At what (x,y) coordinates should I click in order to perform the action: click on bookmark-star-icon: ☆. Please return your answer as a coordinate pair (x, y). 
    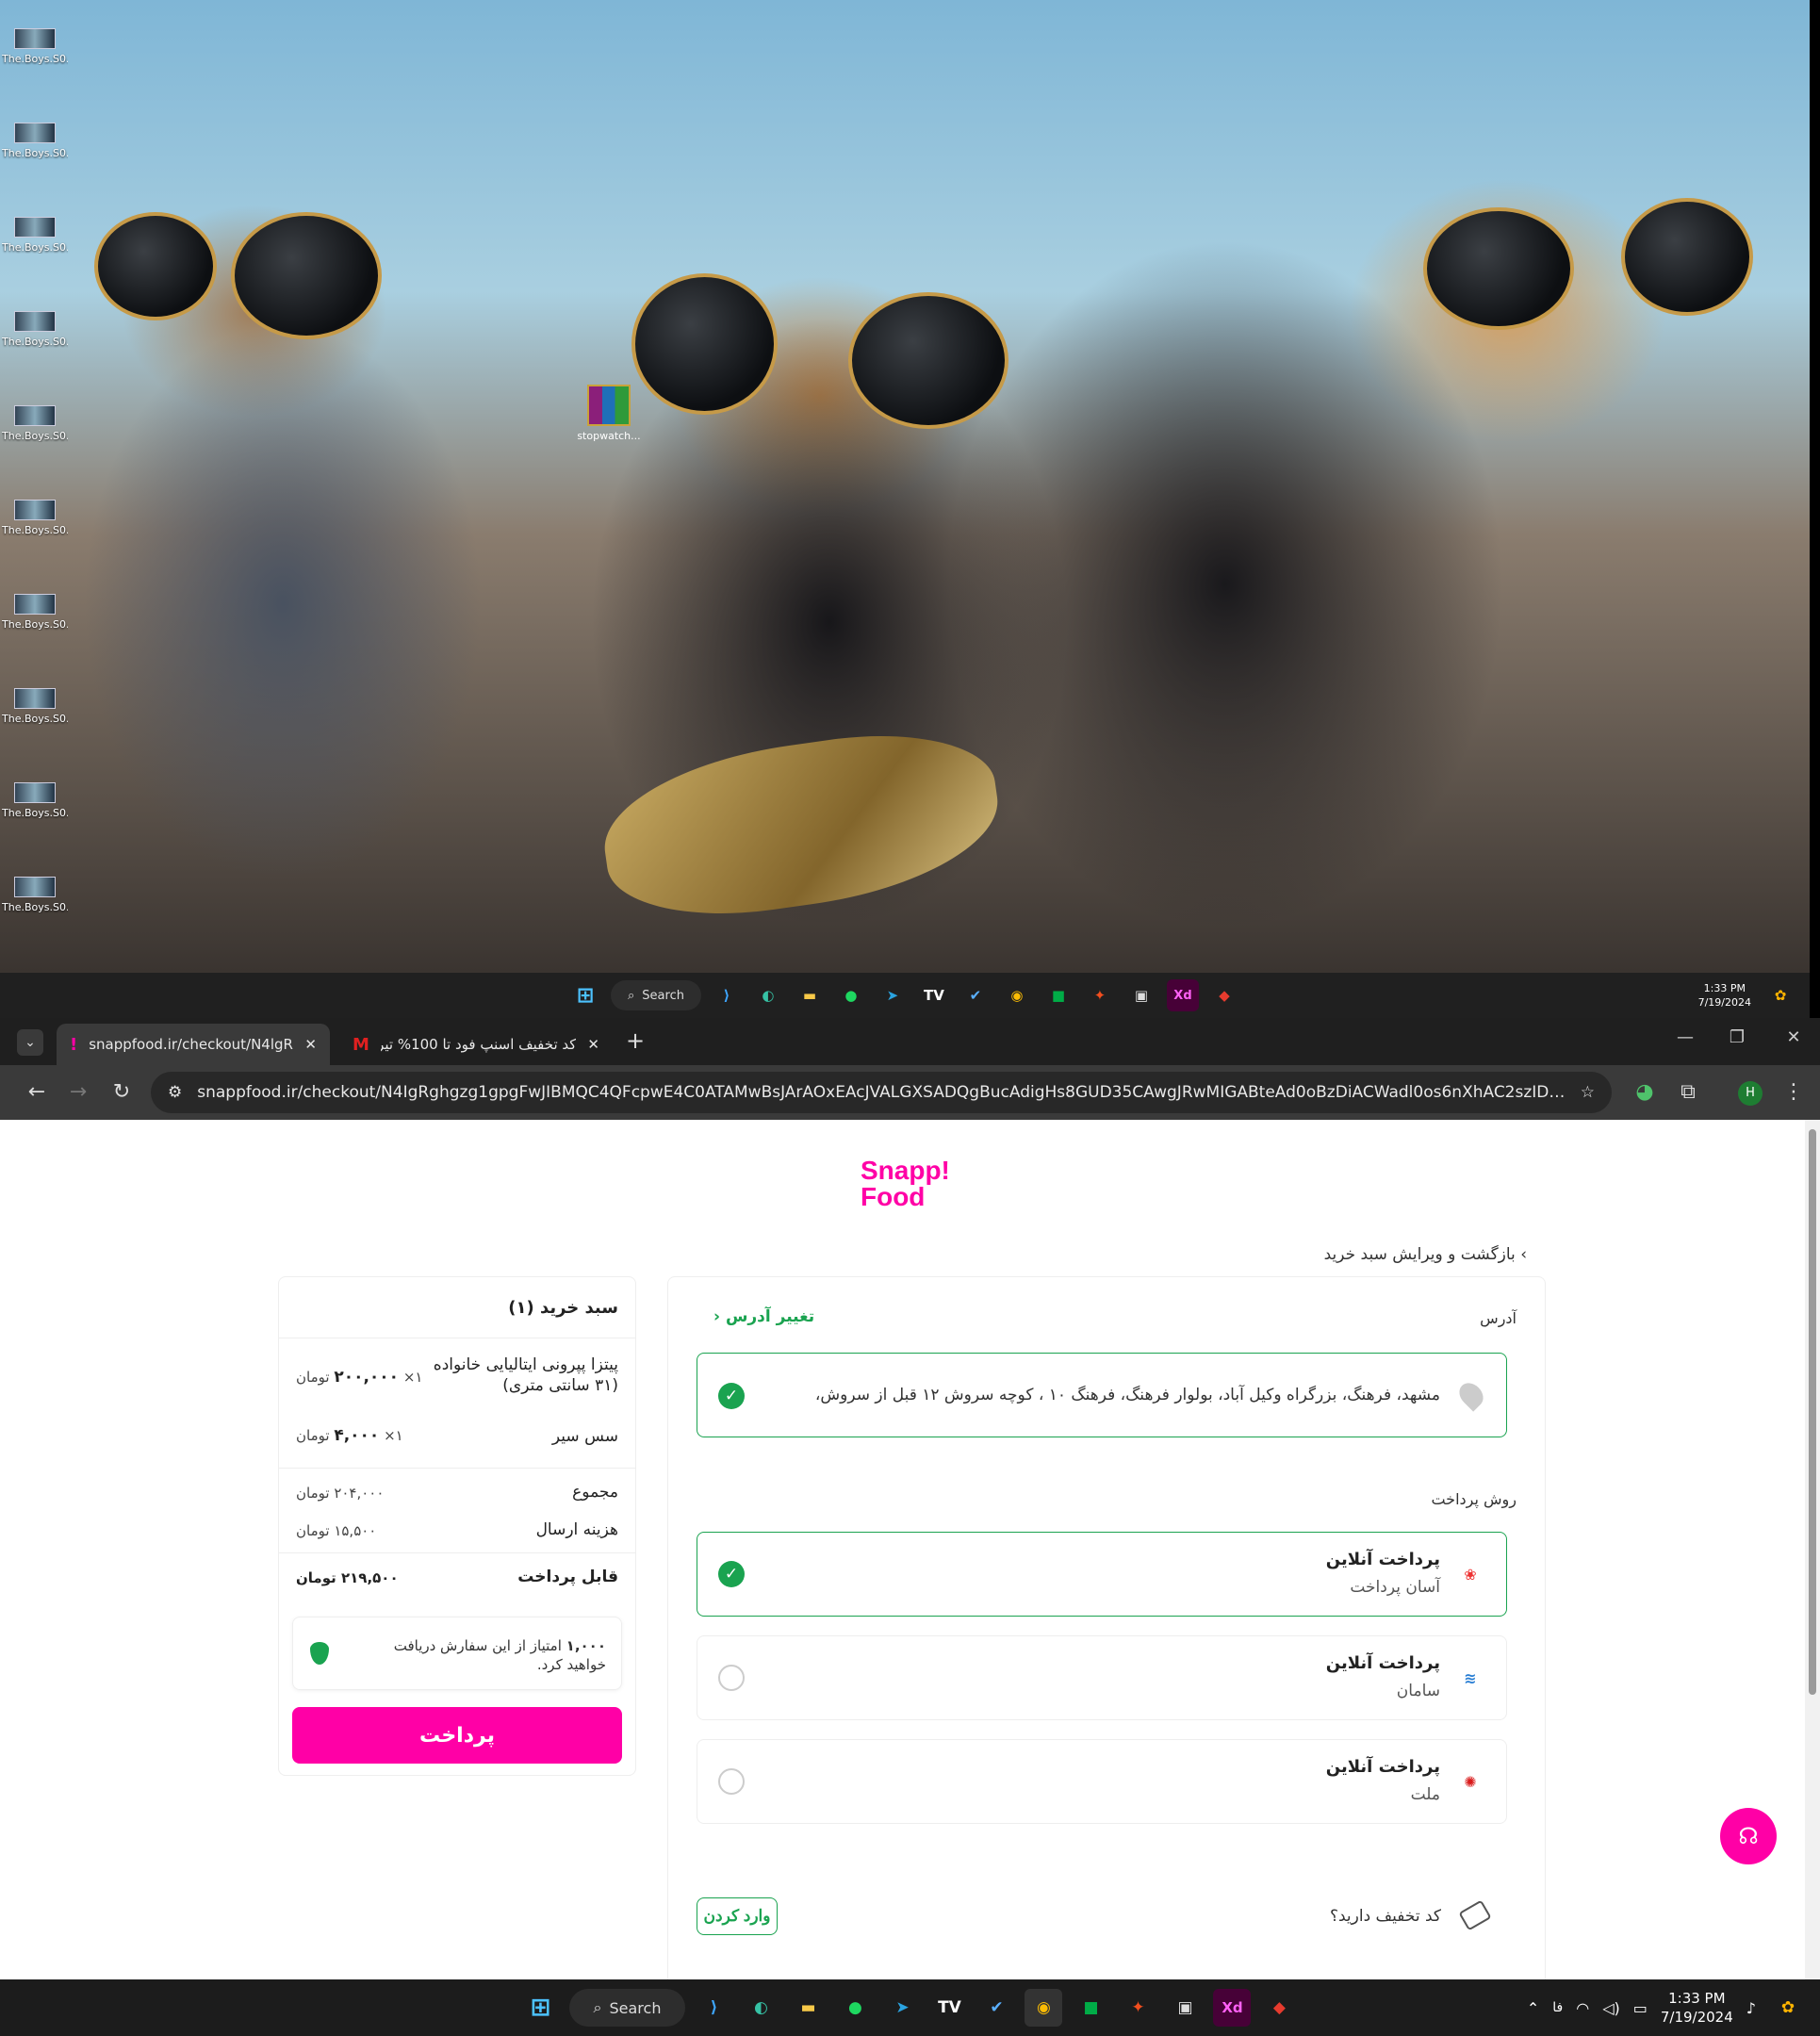
    Looking at the image, I should click on (1588, 1092).